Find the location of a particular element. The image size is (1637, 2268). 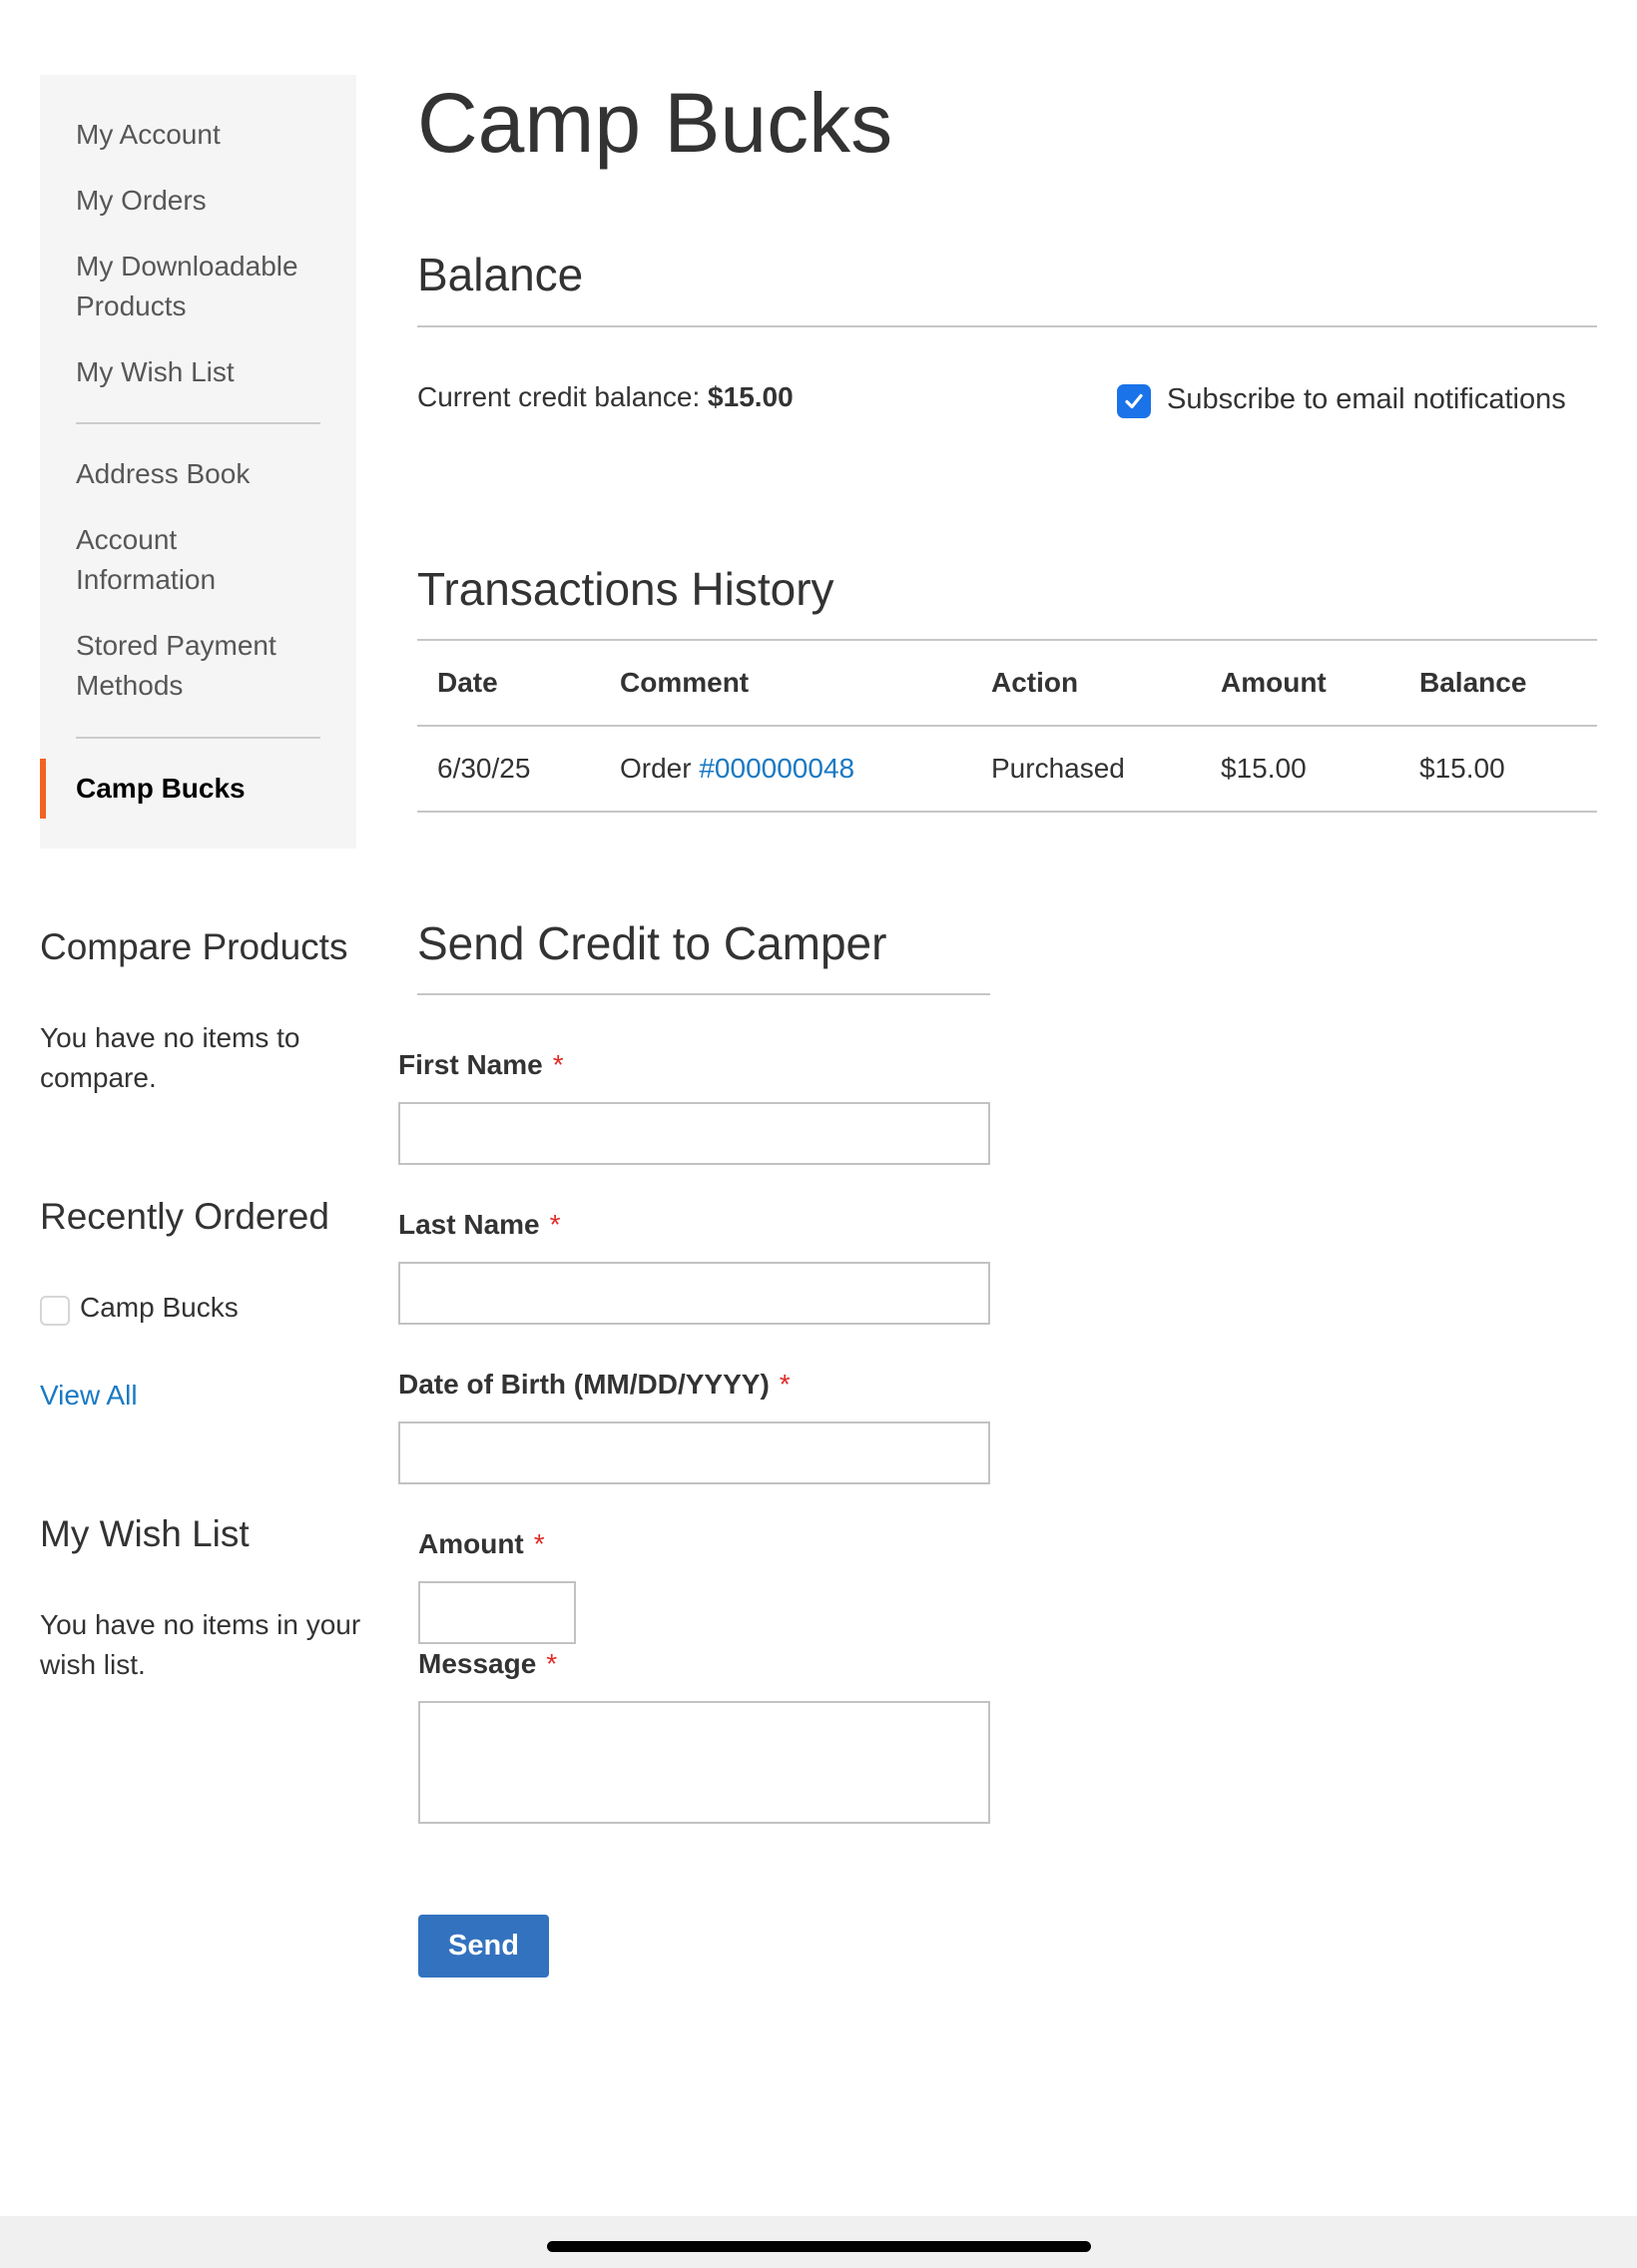

amount-input is located at coordinates (497, 1612).